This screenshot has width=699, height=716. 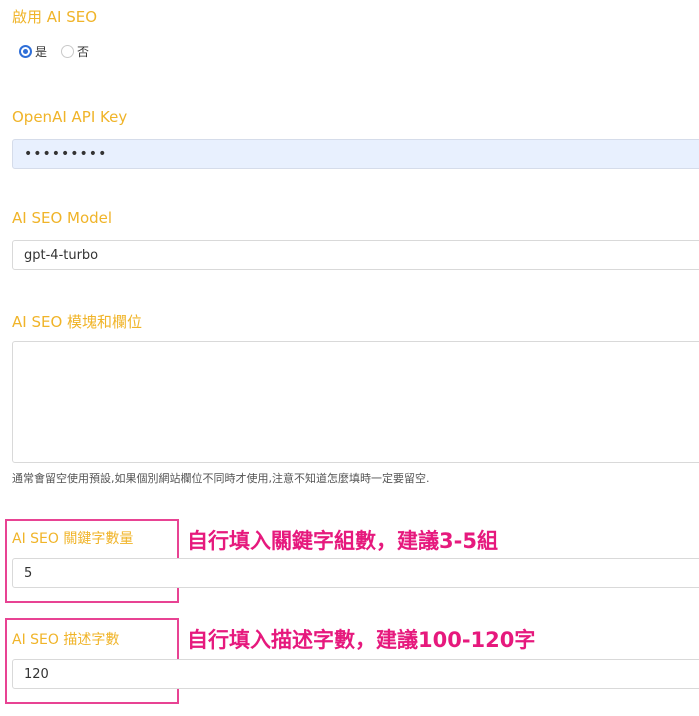 What do you see at coordinates (77, 322) in the screenshot?
I see `fields-label: AI SEO 模塊和欄位` at bounding box center [77, 322].